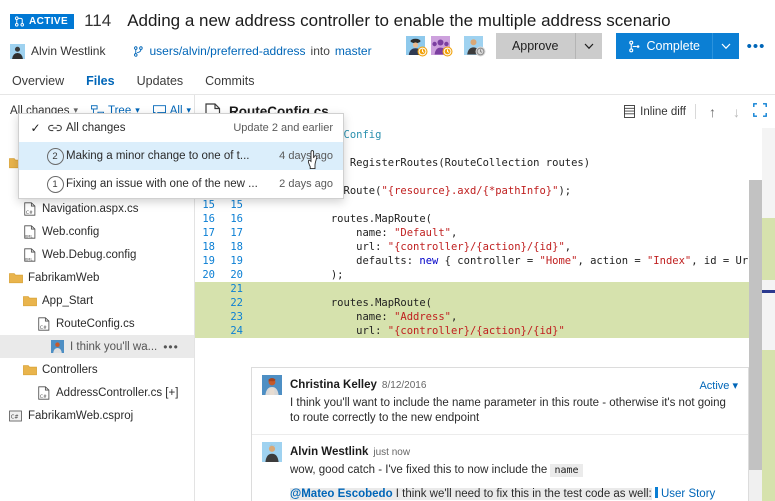 This screenshot has width=775, height=501. What do you see at coordinates (726, 46) in the screenshot?
I see `complete-dropdown-button` at bounding box center [726, 46].